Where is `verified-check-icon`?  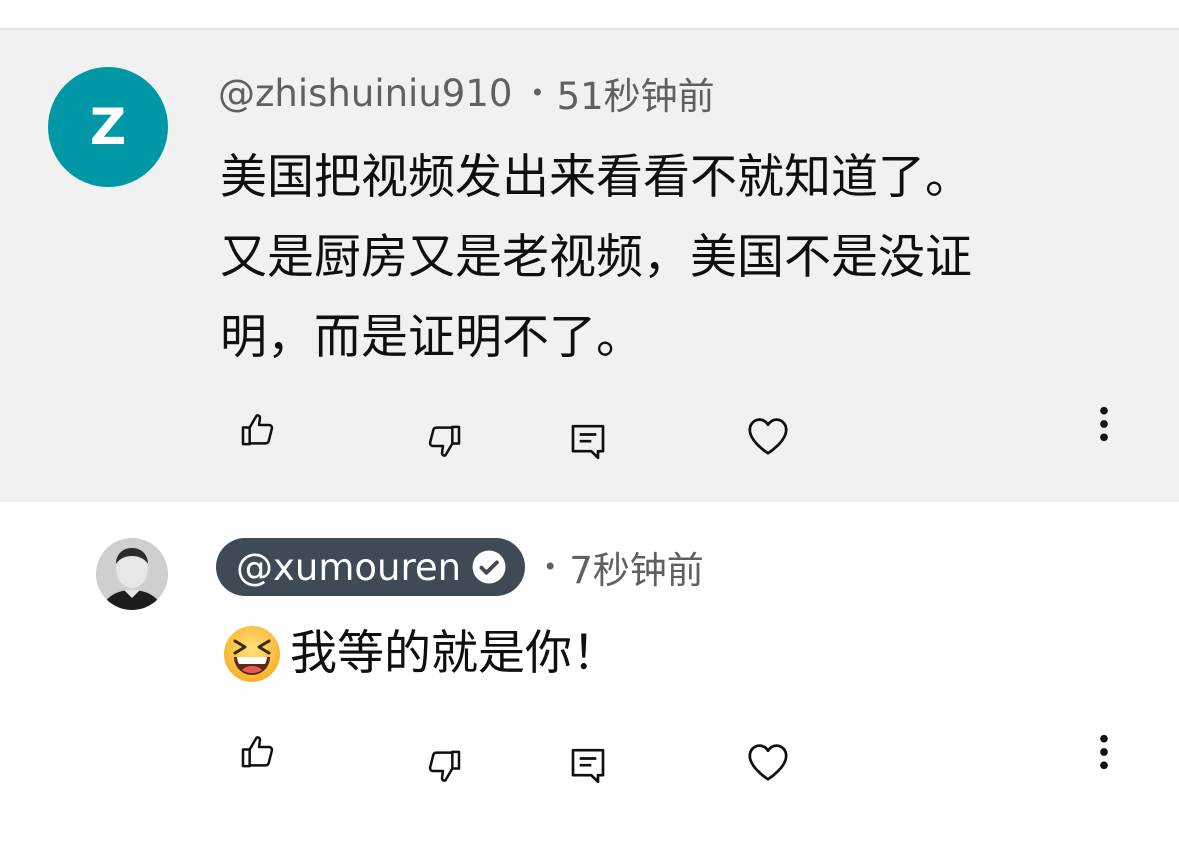
verified-check-icon is located at coordinates (489, 567).